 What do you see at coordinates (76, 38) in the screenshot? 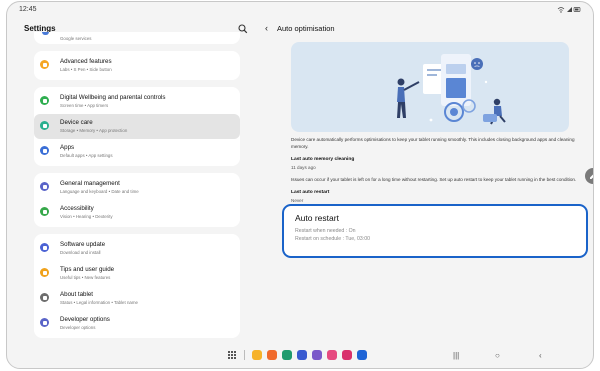
I see `google-item-sub: Google services` at bounding box center [76, 38].